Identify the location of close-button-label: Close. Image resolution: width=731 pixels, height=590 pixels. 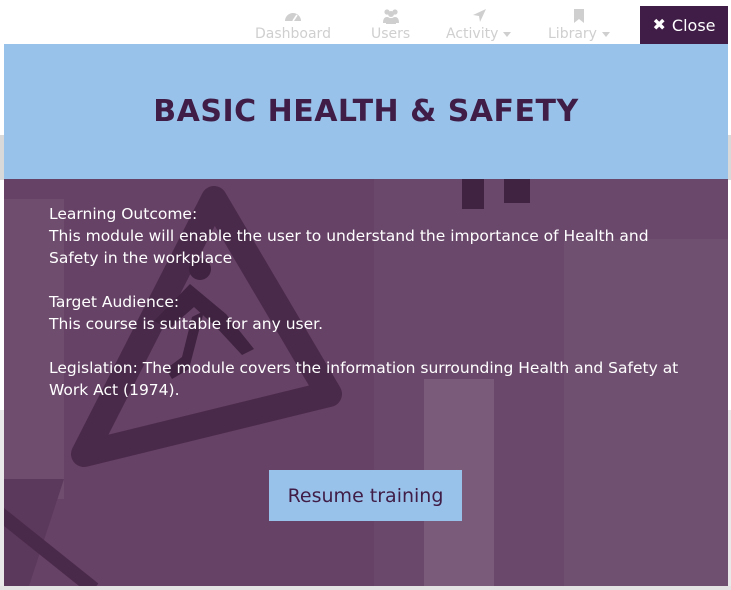
(693, 25).